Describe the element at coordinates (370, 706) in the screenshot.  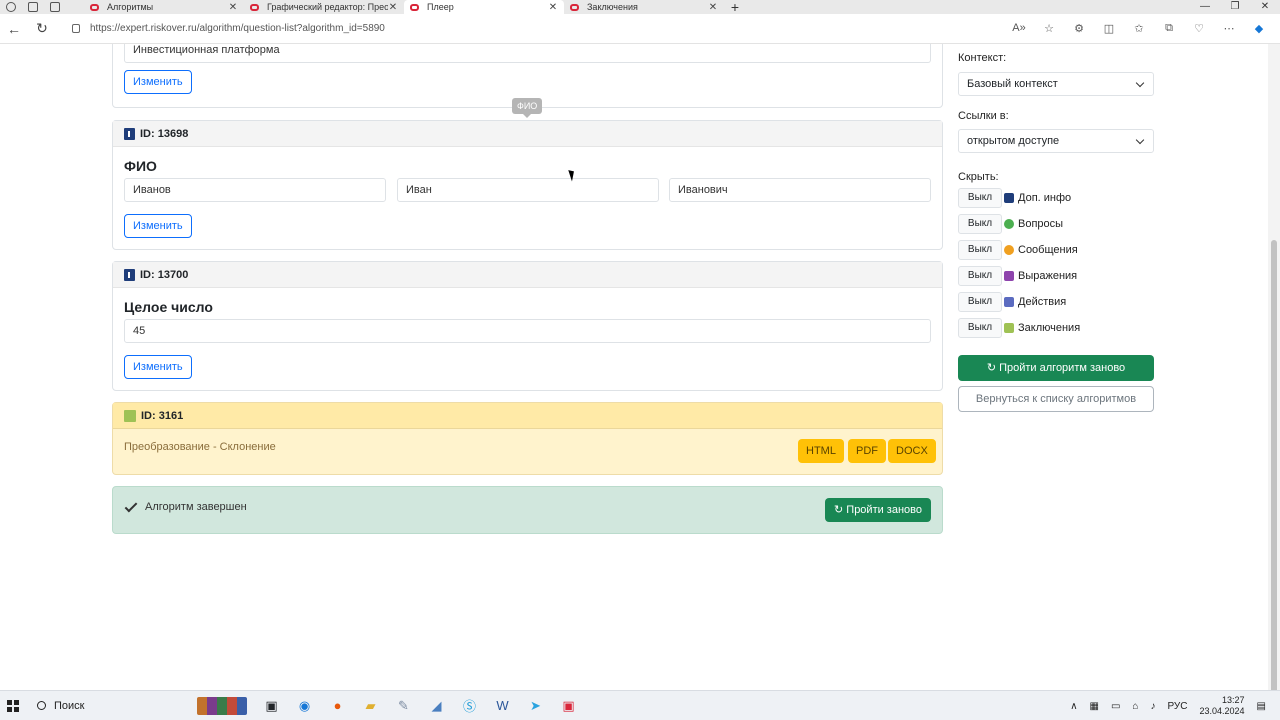
I see `file-explorer-icon: ▰` at that location.